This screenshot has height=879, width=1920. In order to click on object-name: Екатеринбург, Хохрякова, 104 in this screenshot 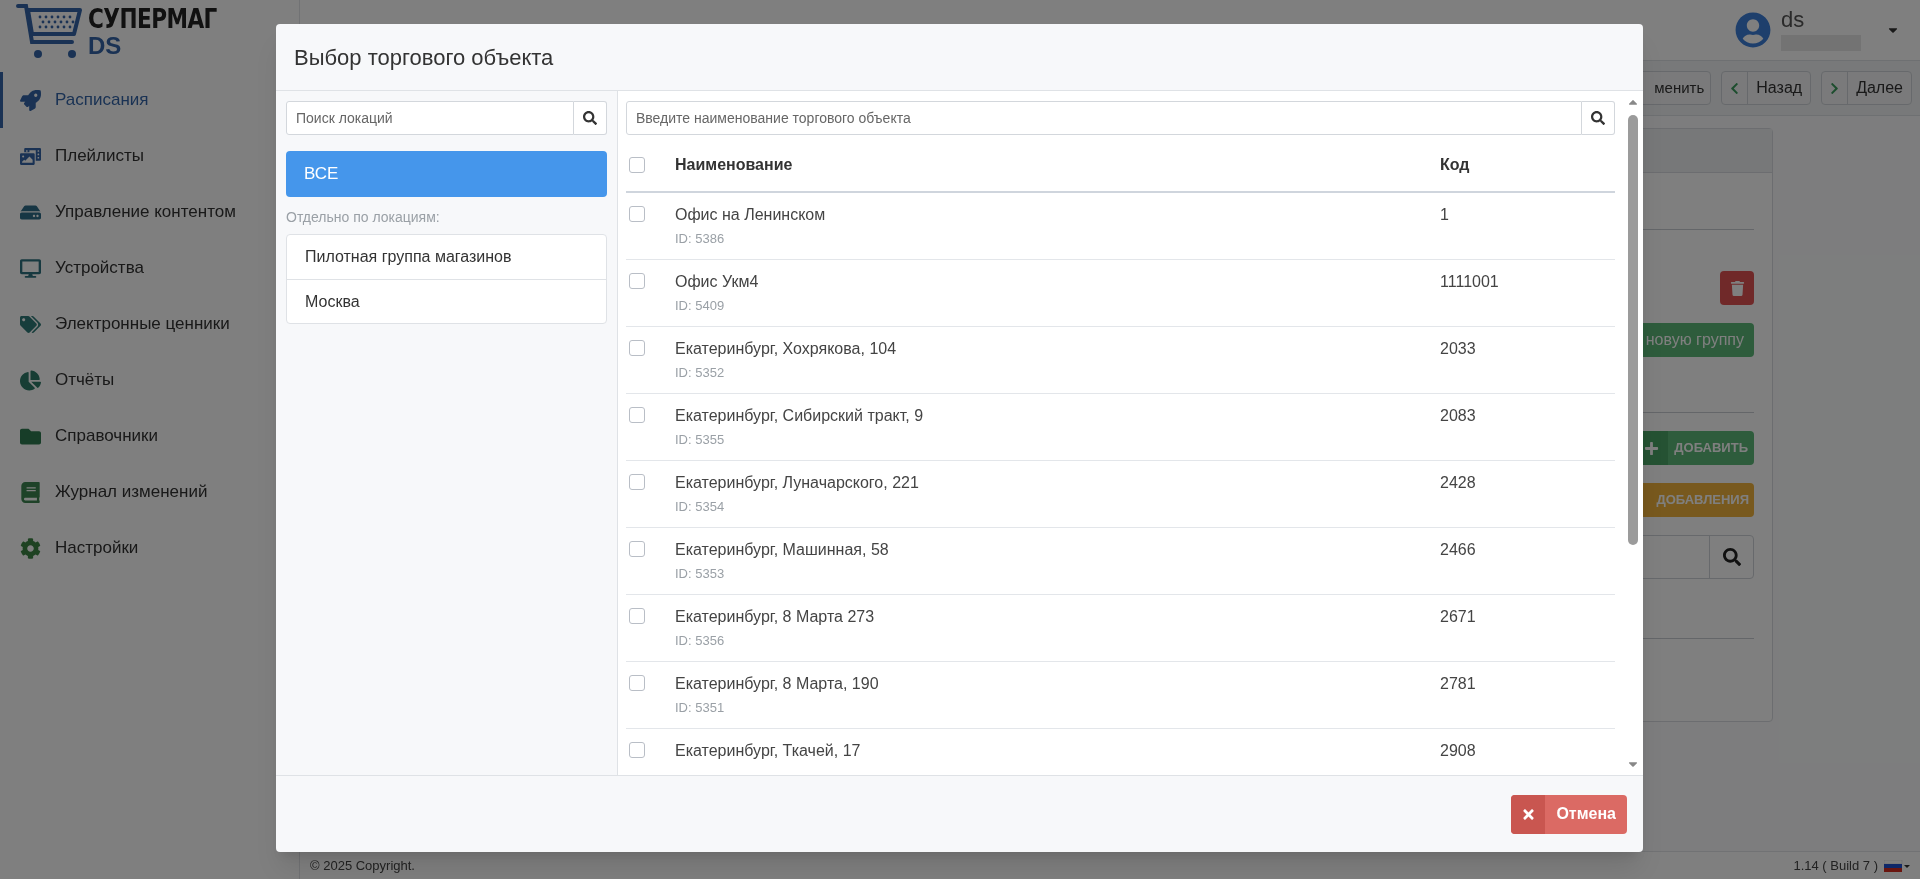, I will do `click(786, 349)`.